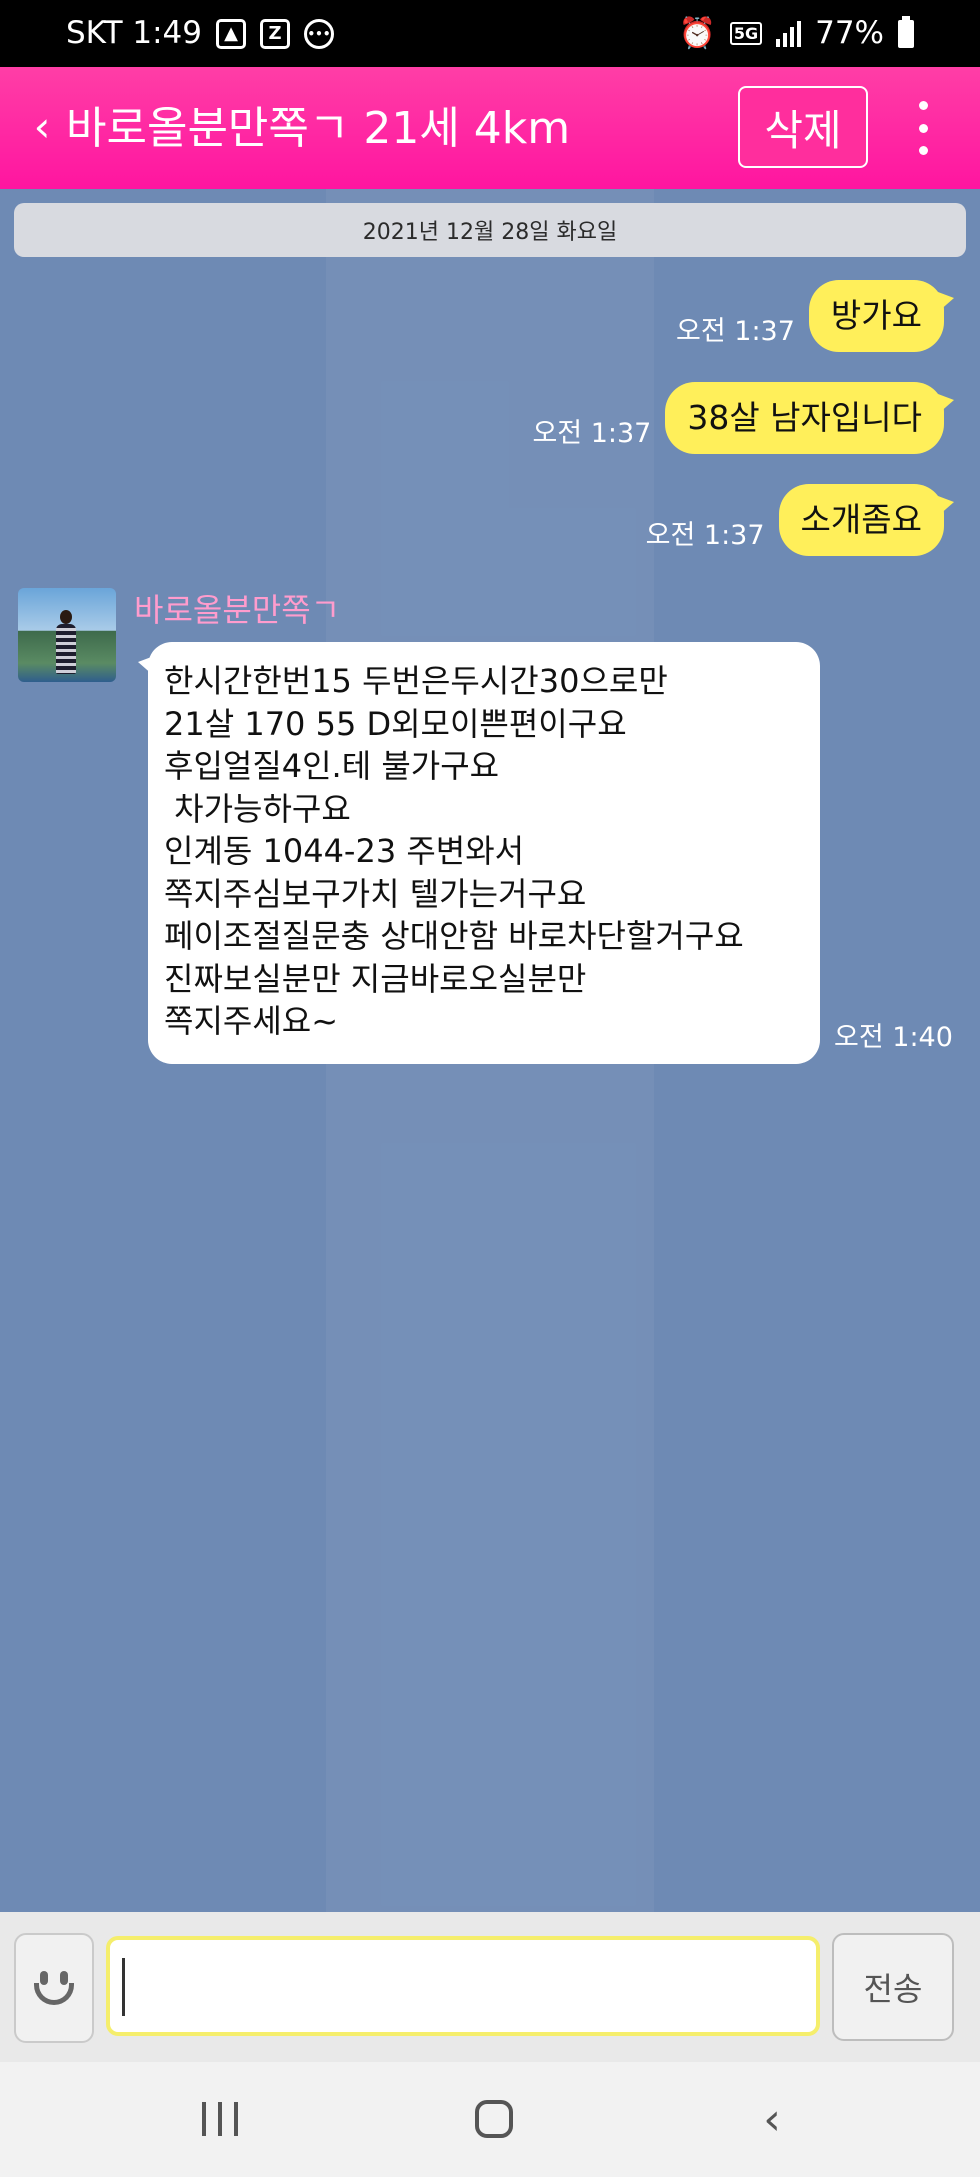 This screenshot has width=980, height=2177. I want to click on recent-apps-icon, so click(220, 2119).